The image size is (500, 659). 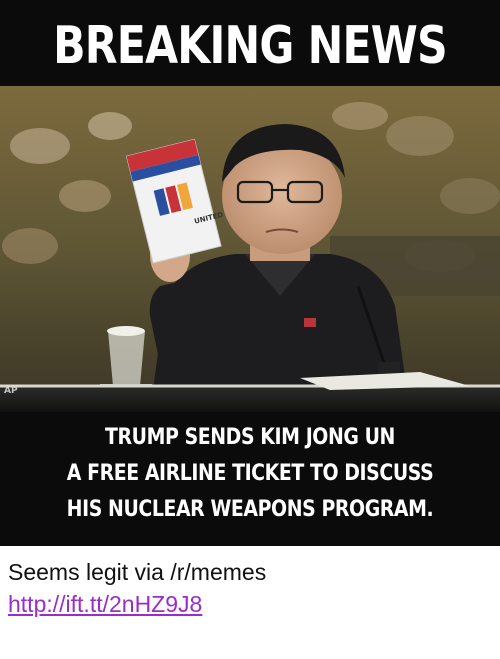 What do you see at coordinates (137, 572) in the screenshot?
I see `post-text: Seems legit via /r/memes` at bounding box center [137, 572].